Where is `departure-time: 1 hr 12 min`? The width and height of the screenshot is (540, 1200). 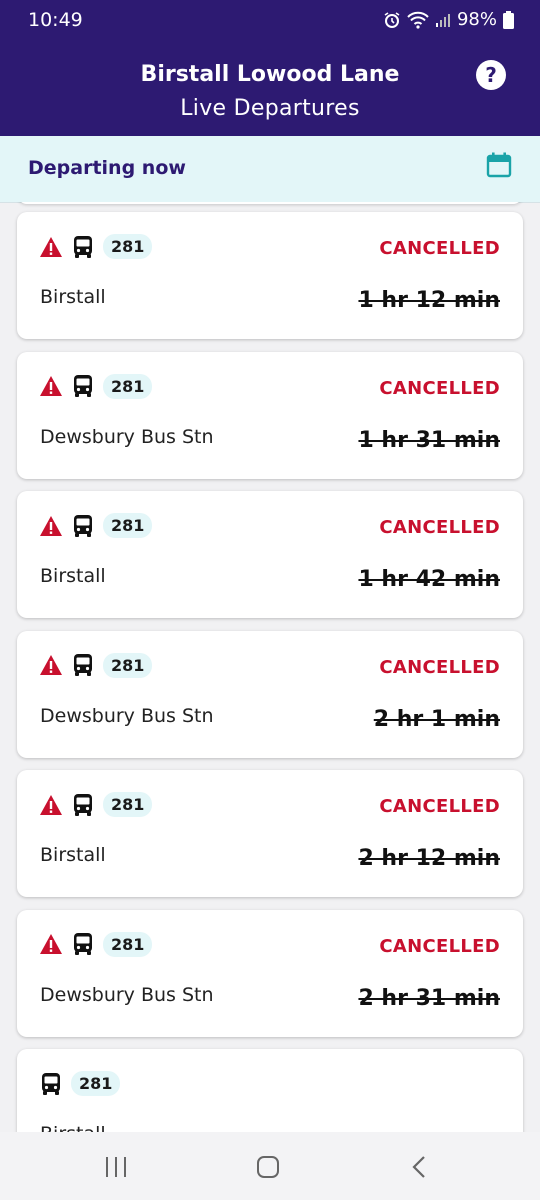
departure-time: 1 hr 12 min is located at coordinates (429, 300).